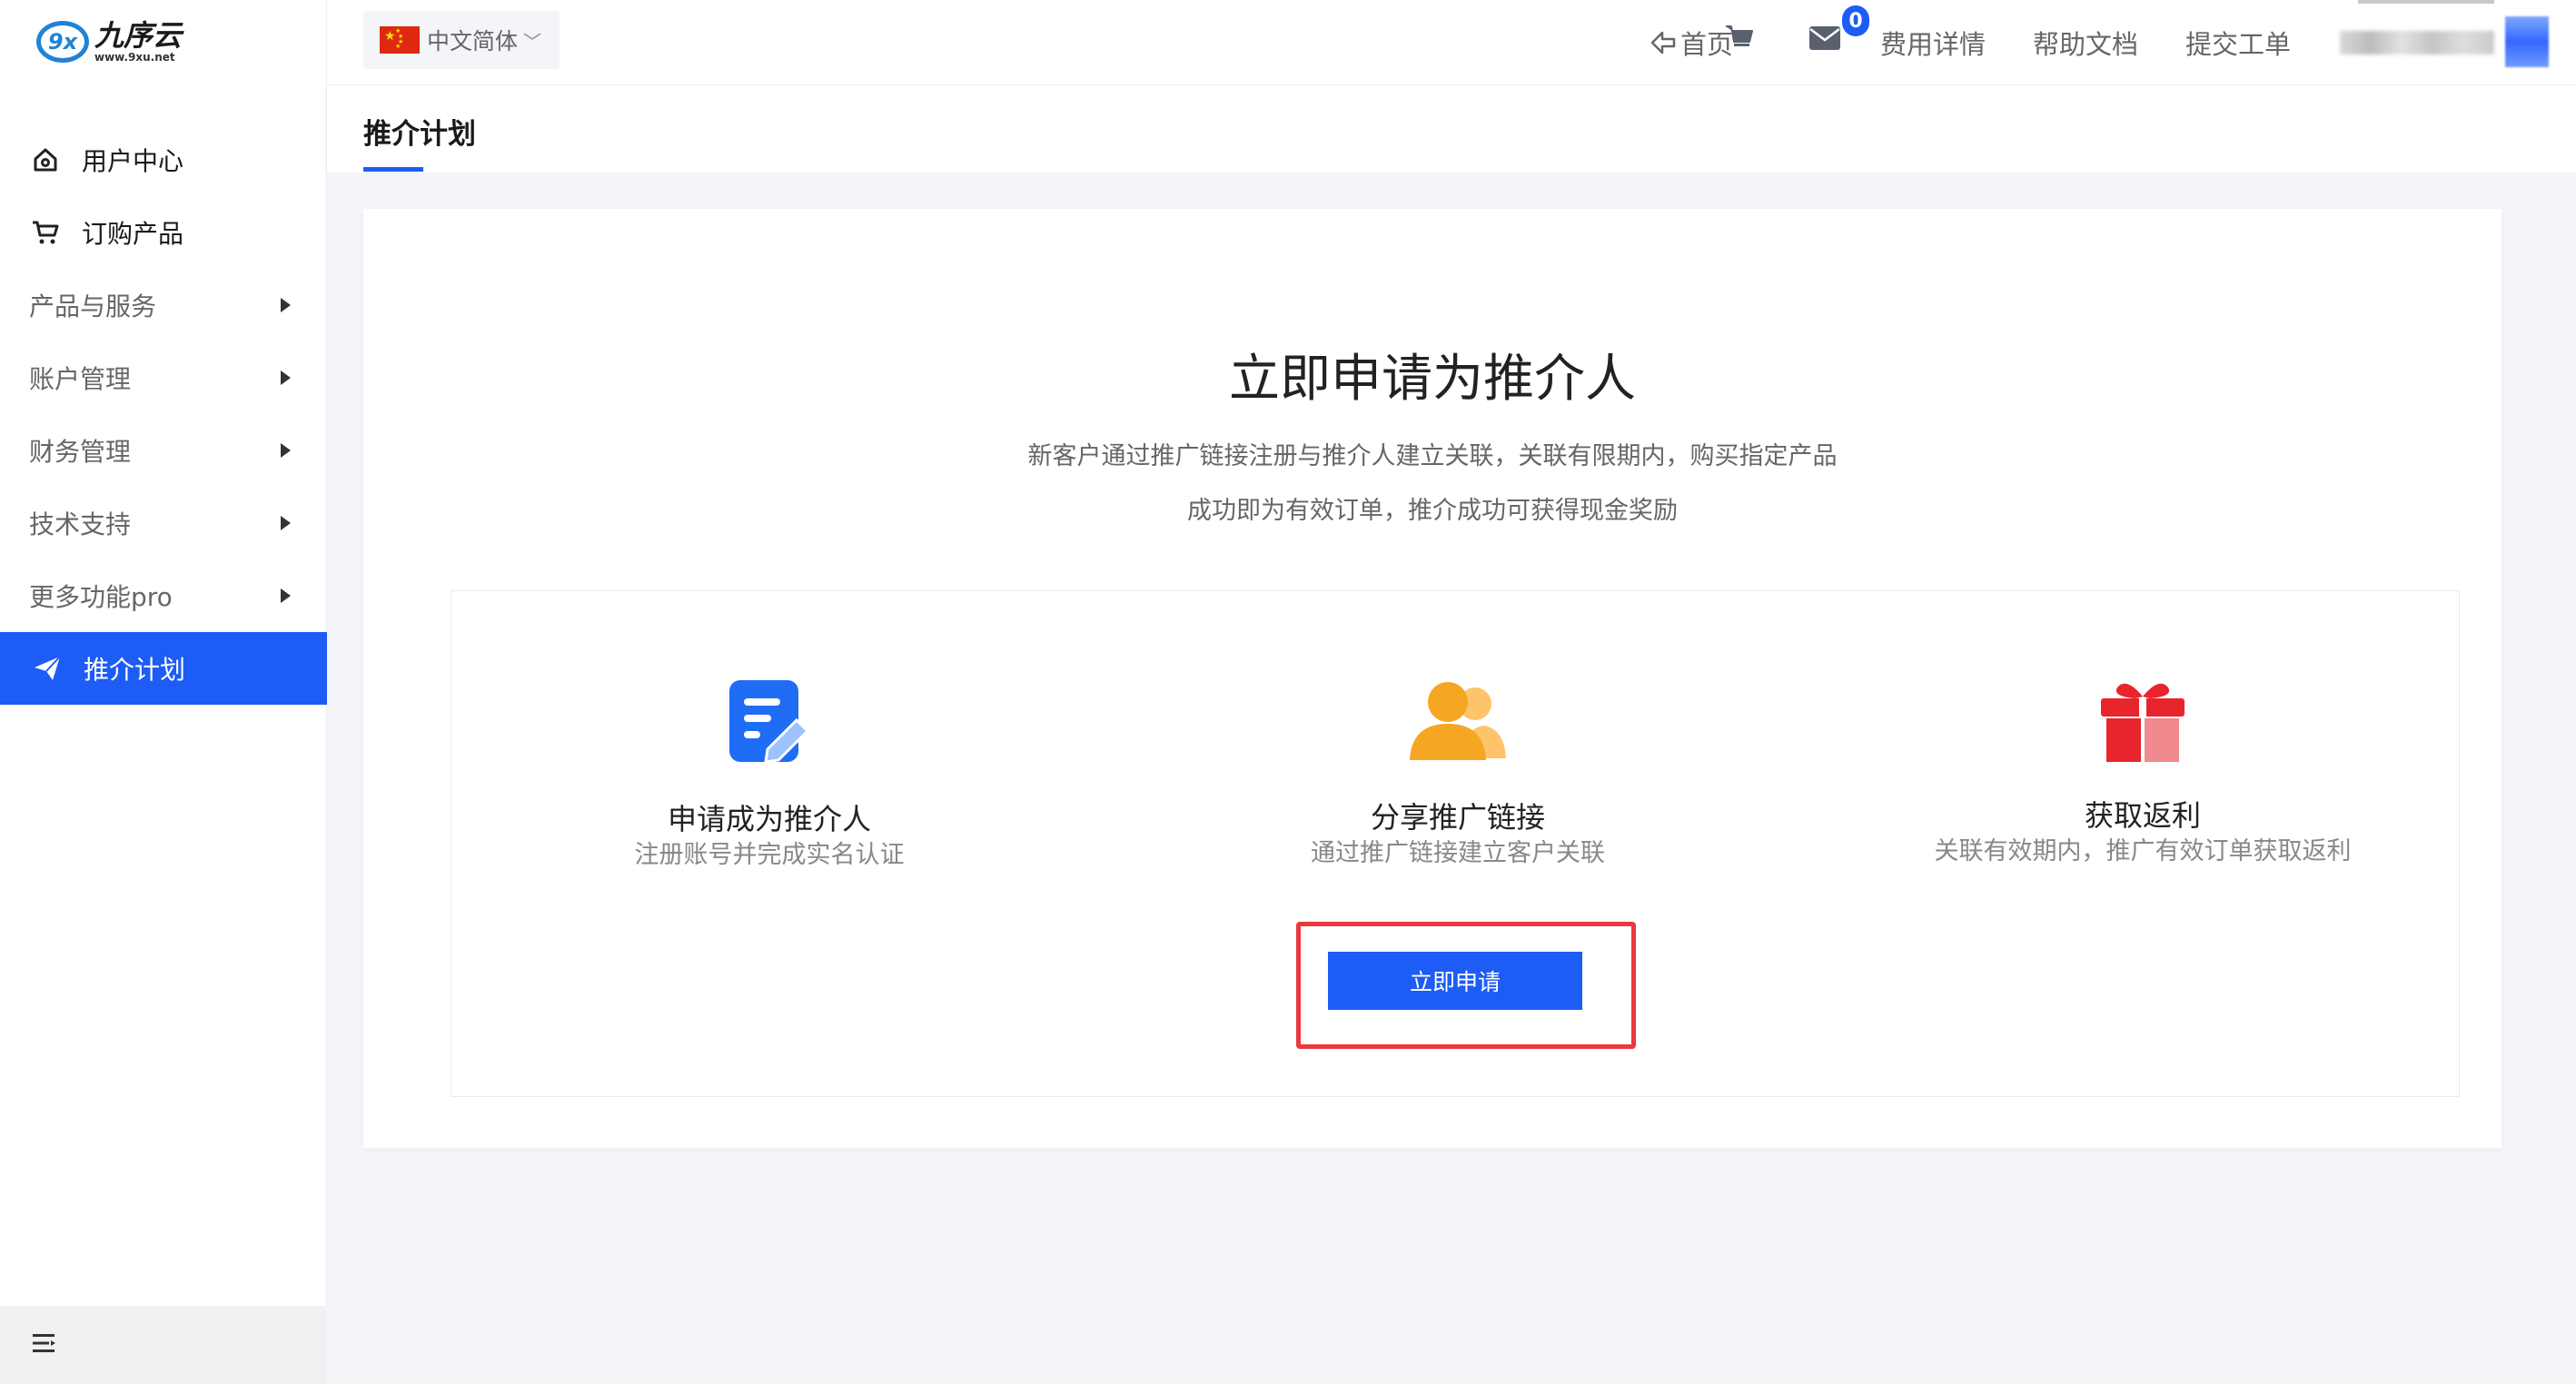 Image resolution: width=2576 pixels, height=1384 pixels. I want to click on edit-document-icon, so click(769, 723).